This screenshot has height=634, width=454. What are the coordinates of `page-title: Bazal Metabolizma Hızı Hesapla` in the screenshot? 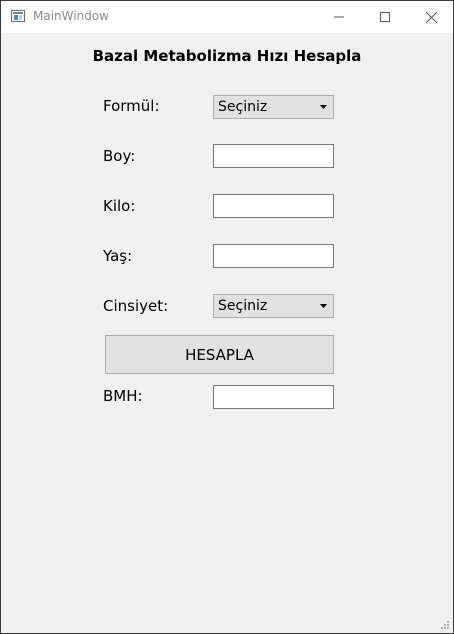 It's located at (227, 56).